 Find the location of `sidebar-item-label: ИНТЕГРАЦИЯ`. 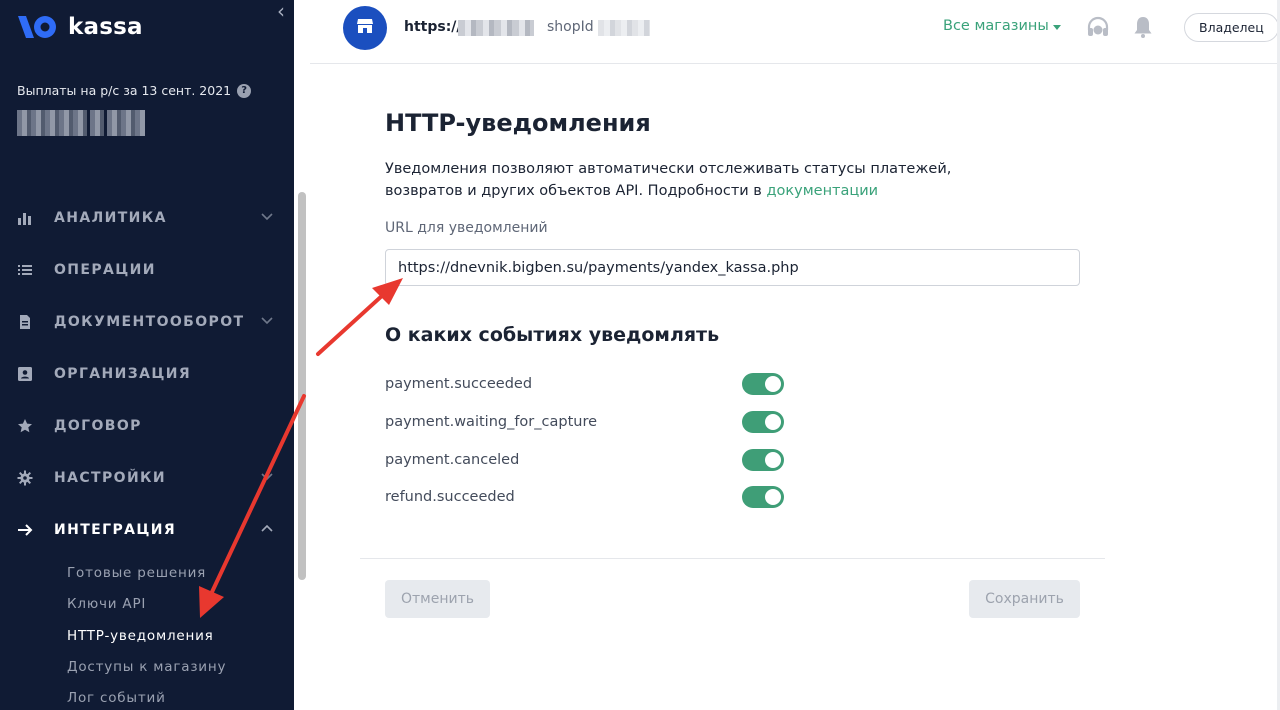

sidebar-item-label: ИНТЕГРАЦИЯ is located at coordinates (115, 530).